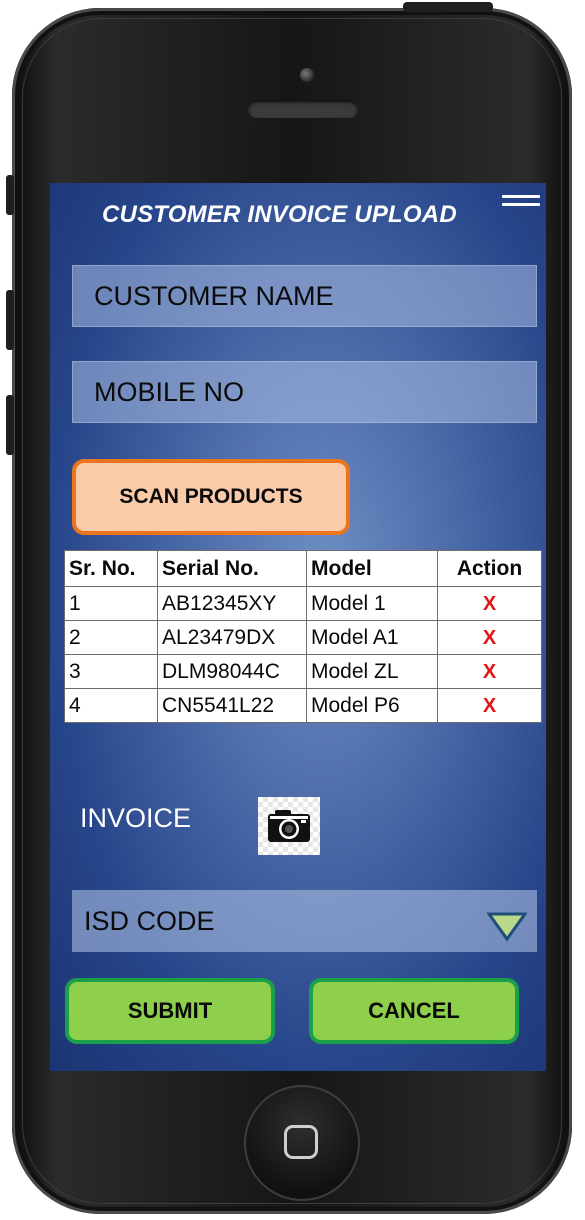 The image size is (585, 1220). What do you see at coordinates (372, 568) in the screenshot?
I see `header-model: Model` at bounding box center [372, 568].